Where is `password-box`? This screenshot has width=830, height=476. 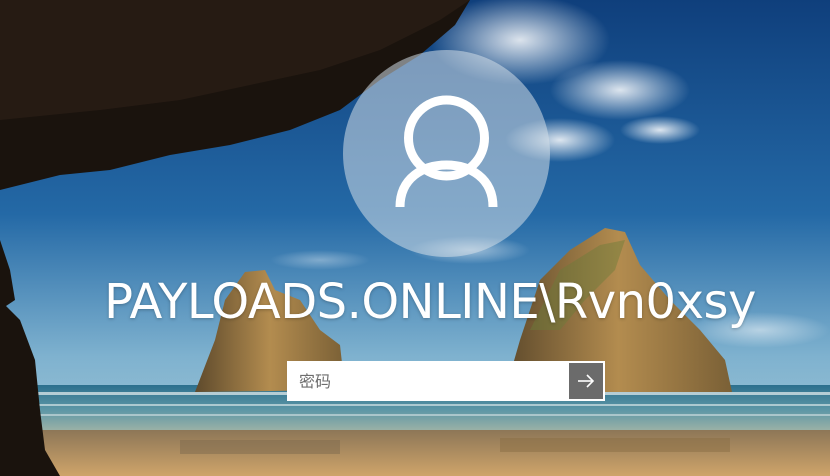
password-box is located at coordinates (446, 381).